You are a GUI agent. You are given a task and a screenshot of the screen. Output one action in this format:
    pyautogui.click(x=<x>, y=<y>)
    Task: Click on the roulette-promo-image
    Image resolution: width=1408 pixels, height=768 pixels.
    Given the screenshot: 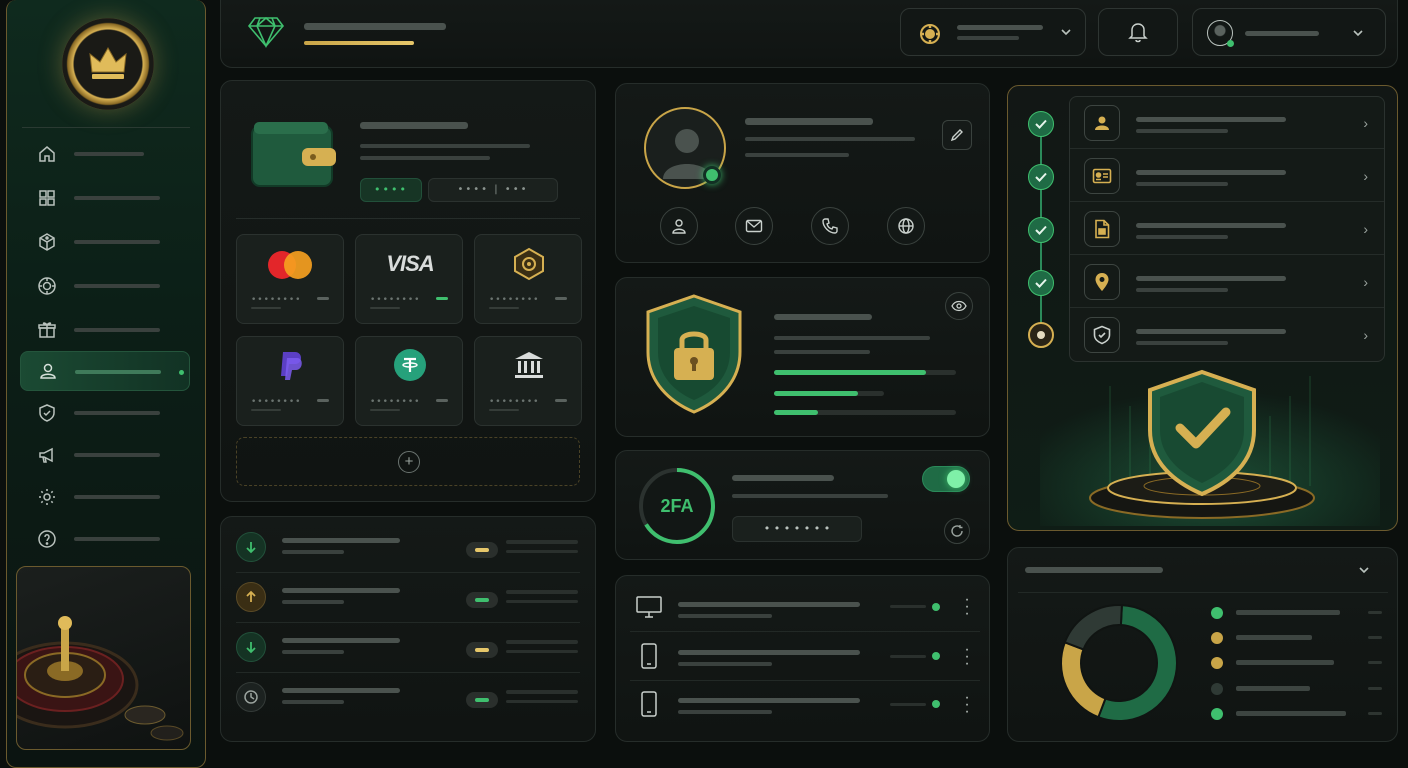 What is the action you would take?
    pyautogui.click(x=103, y=658)
    